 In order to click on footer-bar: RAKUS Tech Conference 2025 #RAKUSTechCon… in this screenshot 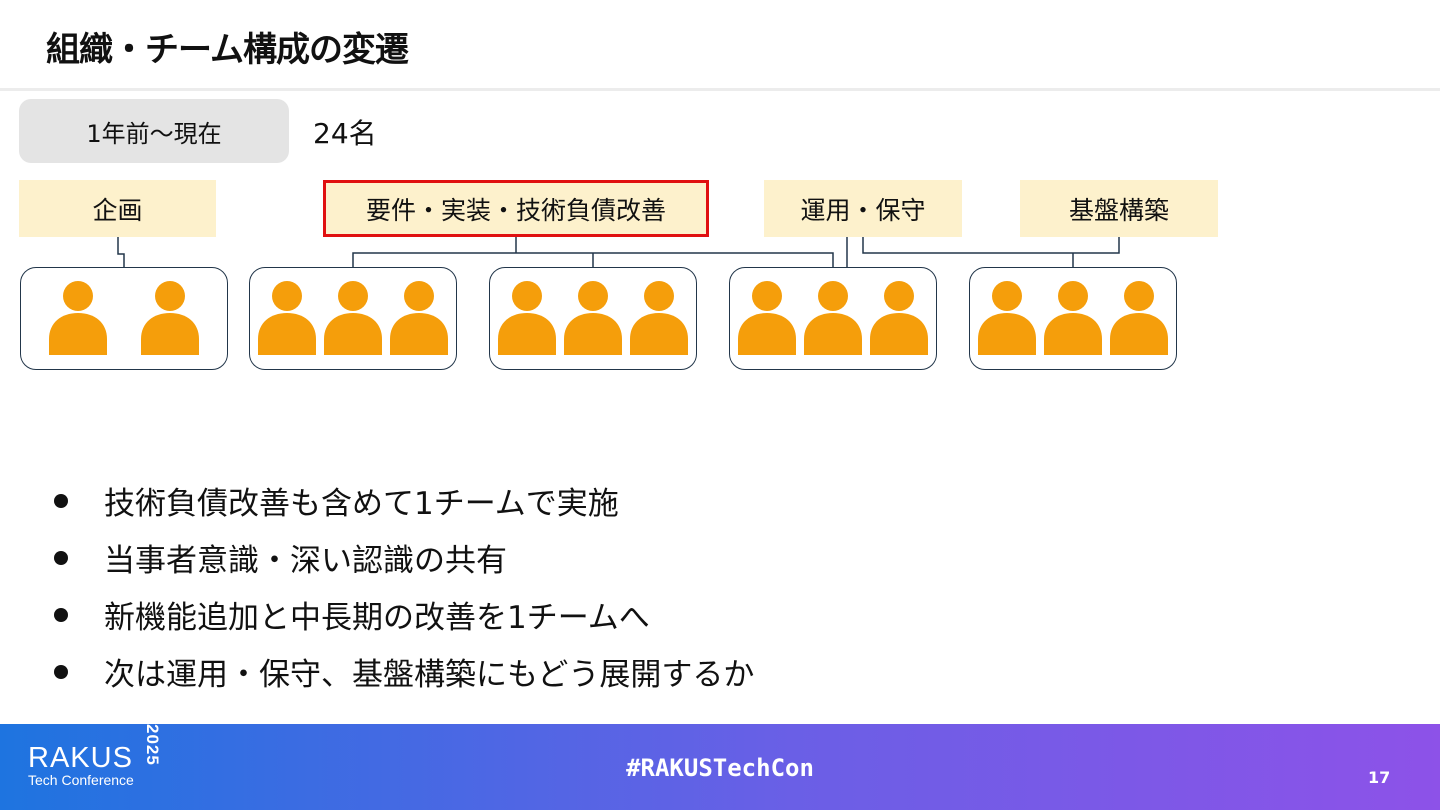, I will do `click(720, 767)`.